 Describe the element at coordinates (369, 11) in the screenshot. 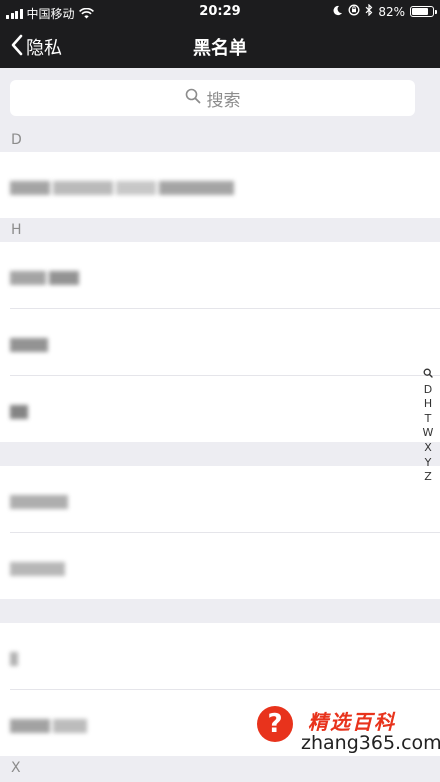

I see `bluetooth-icon` at that location.